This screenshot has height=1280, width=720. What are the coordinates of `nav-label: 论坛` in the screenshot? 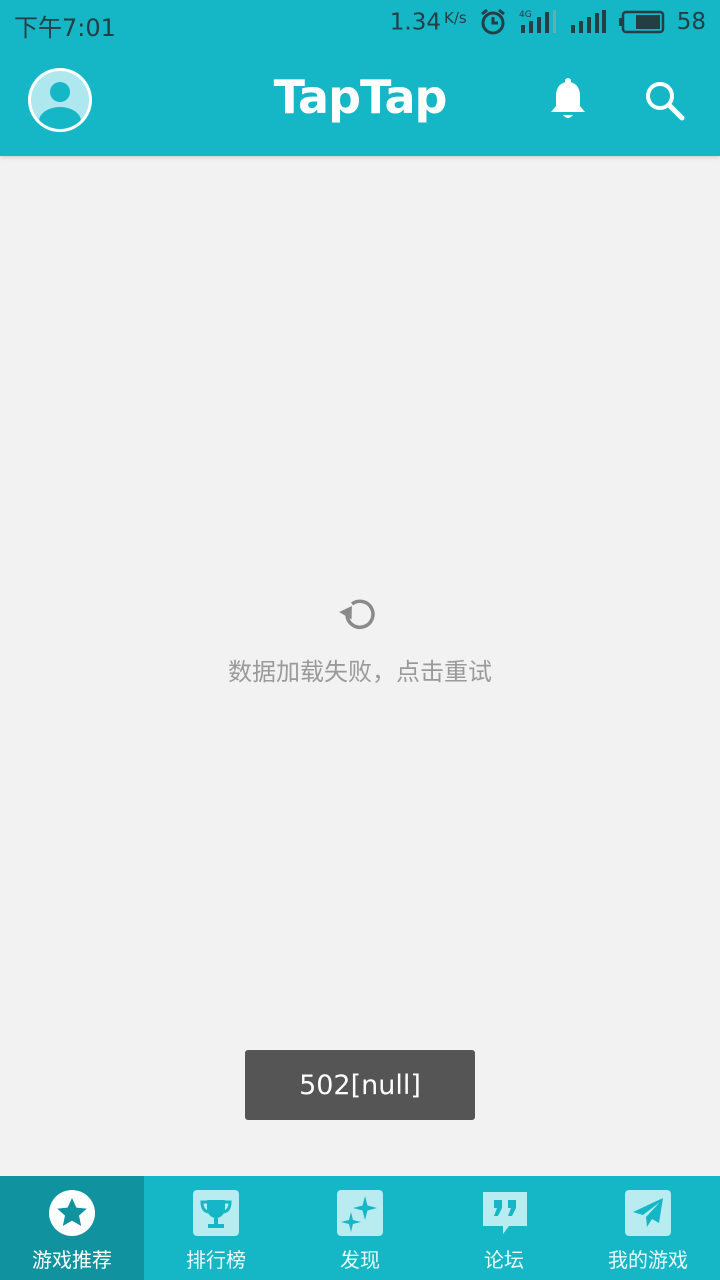 It's located at (504, 1260).